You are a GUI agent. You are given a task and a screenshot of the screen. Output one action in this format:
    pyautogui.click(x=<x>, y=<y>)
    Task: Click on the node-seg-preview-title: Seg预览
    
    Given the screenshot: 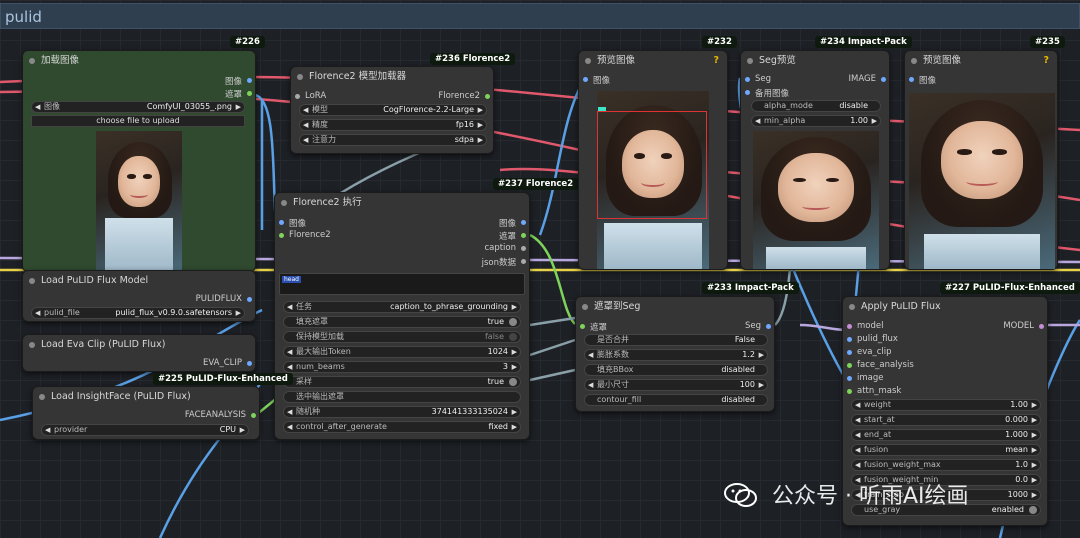 What is the action you would take?
    pyautogui.click(x=815, y=61)
    